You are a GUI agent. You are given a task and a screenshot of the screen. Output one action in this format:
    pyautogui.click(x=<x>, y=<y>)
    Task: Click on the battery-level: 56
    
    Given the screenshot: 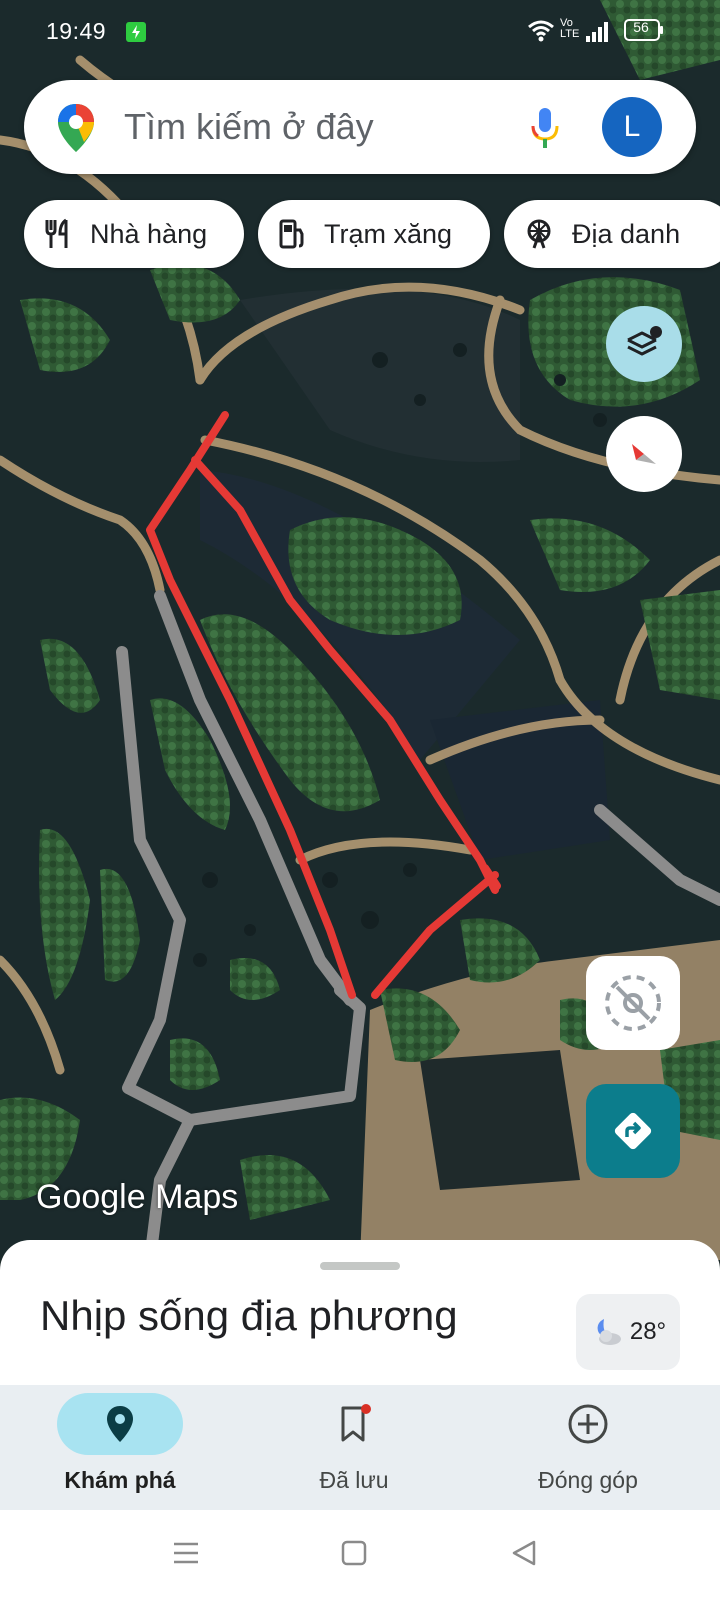 What is the action you would take?
    pyautogui.click(x=641, y=27)
    